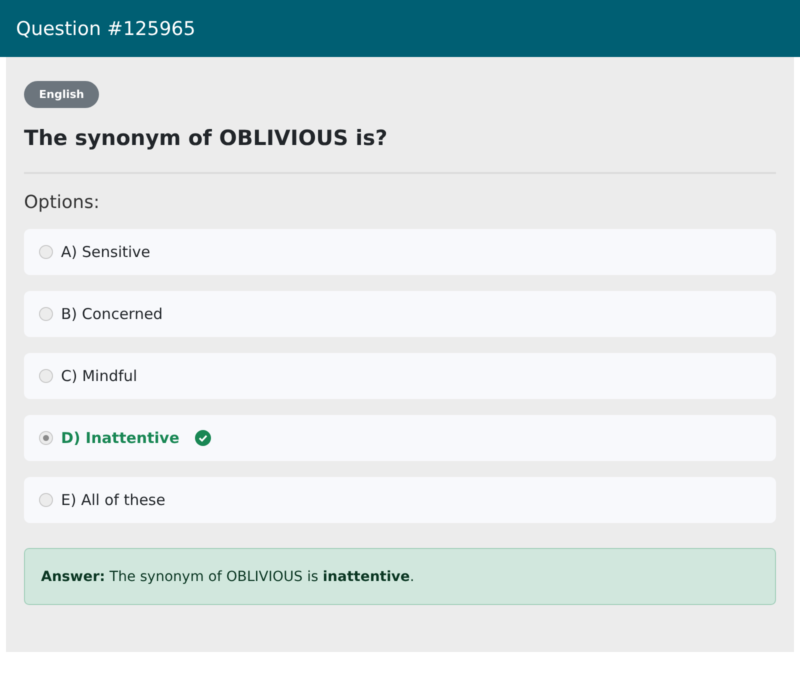 The image size is (800, 682). Describe the element at coordinates (400, 376) in the screenshot. I see `option-row: C) Mindful` at that location.